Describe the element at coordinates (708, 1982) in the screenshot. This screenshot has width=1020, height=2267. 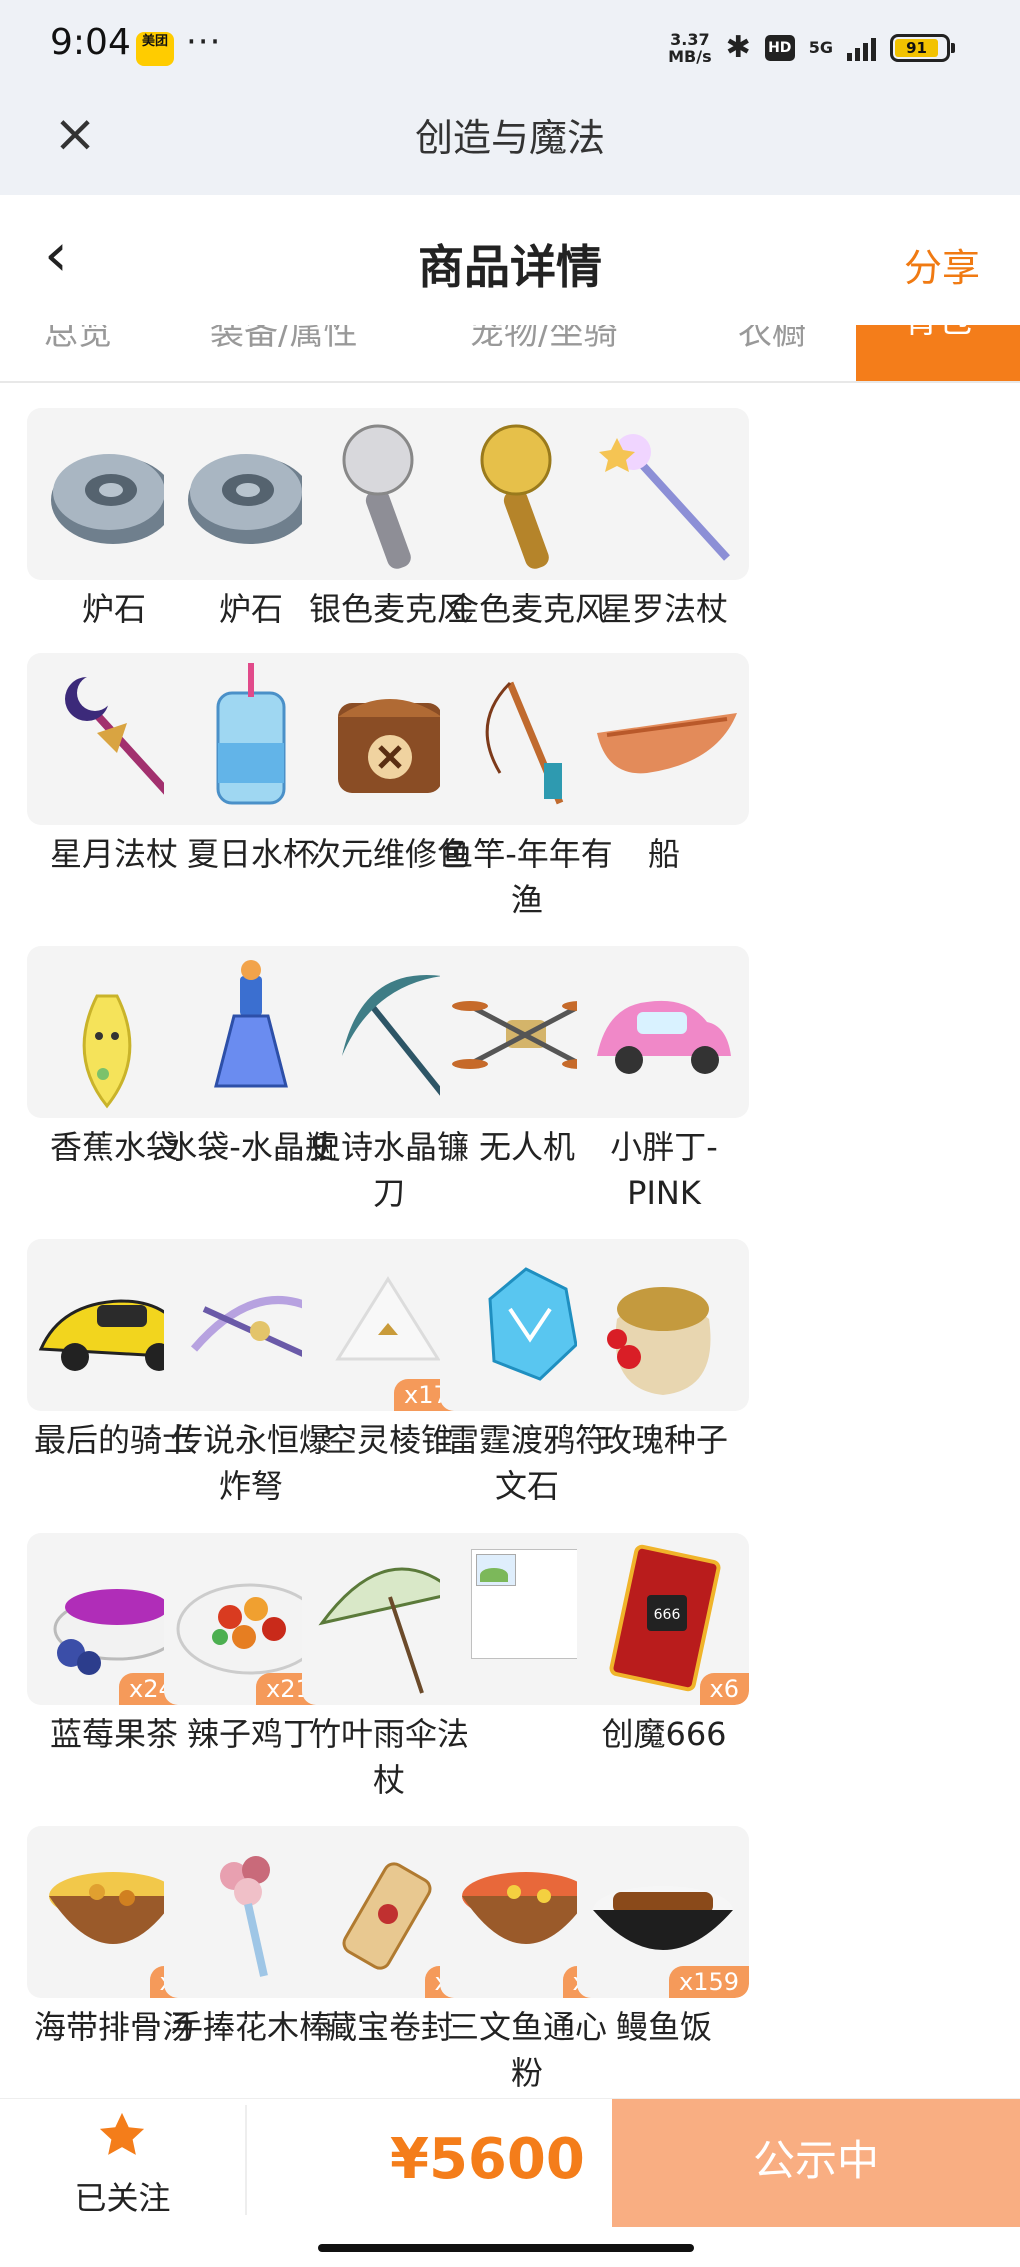
I see `item-quantity-badge: x159` at that location.